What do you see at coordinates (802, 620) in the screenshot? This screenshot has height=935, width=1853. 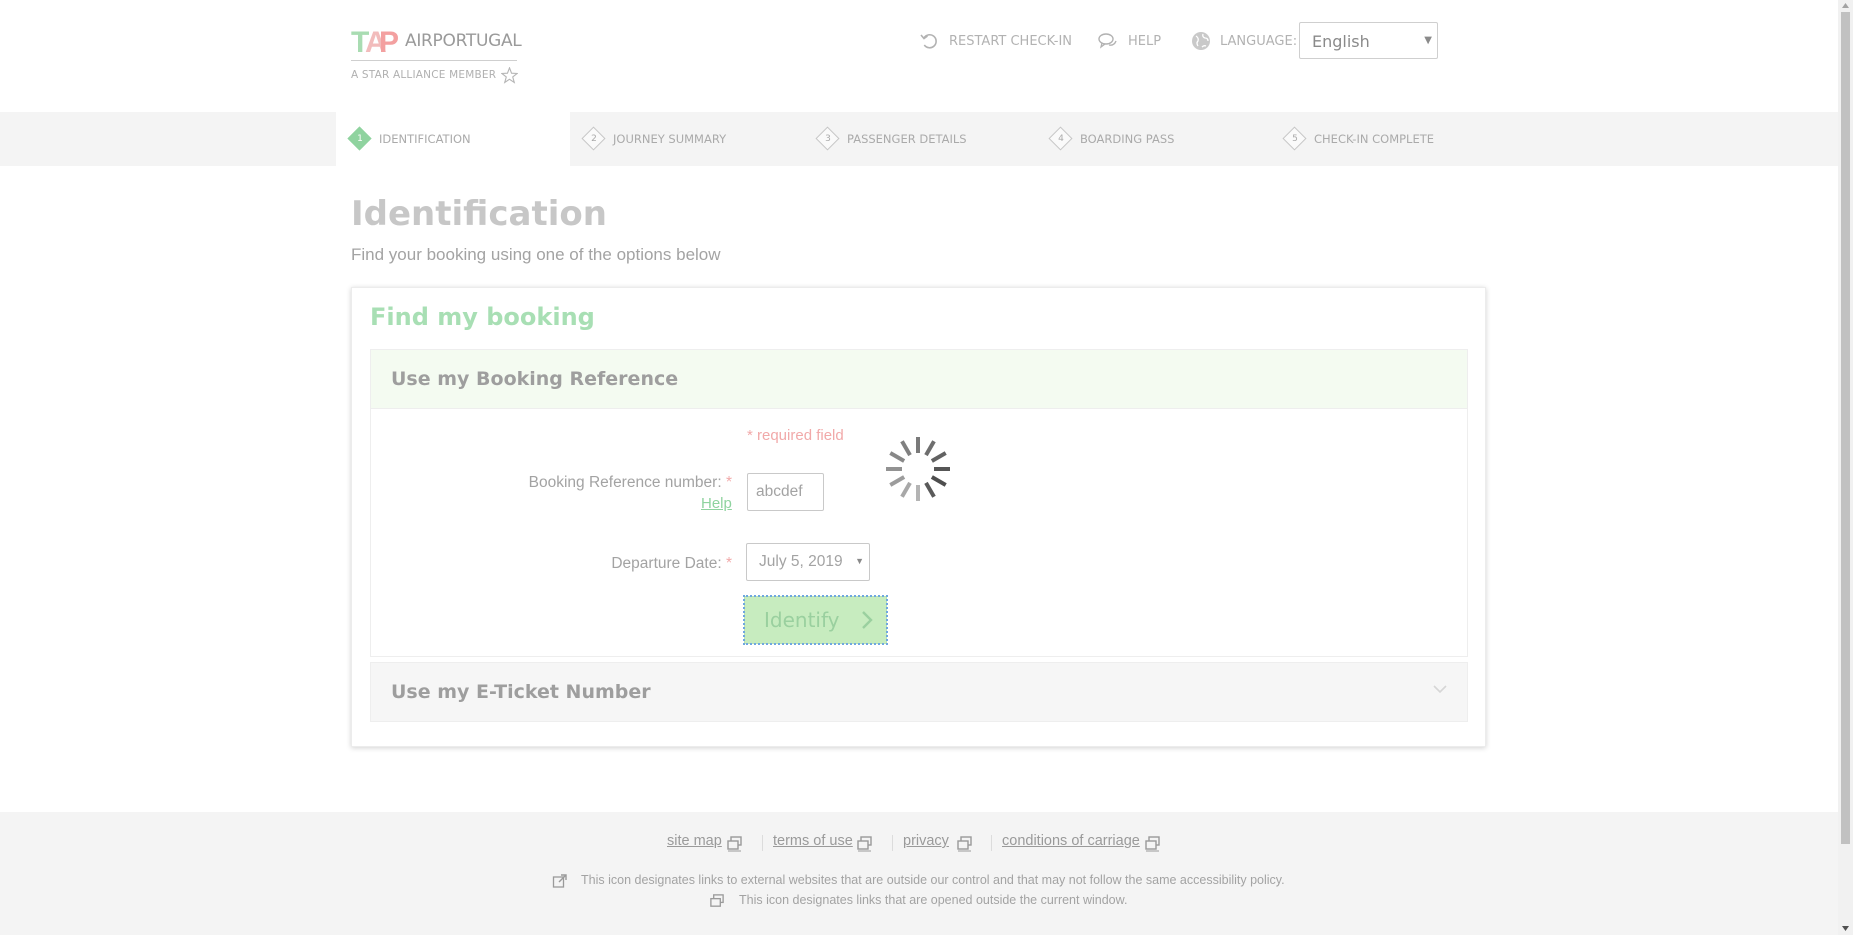 I see `identify-label: Identify` at bounding box center [802, 620].